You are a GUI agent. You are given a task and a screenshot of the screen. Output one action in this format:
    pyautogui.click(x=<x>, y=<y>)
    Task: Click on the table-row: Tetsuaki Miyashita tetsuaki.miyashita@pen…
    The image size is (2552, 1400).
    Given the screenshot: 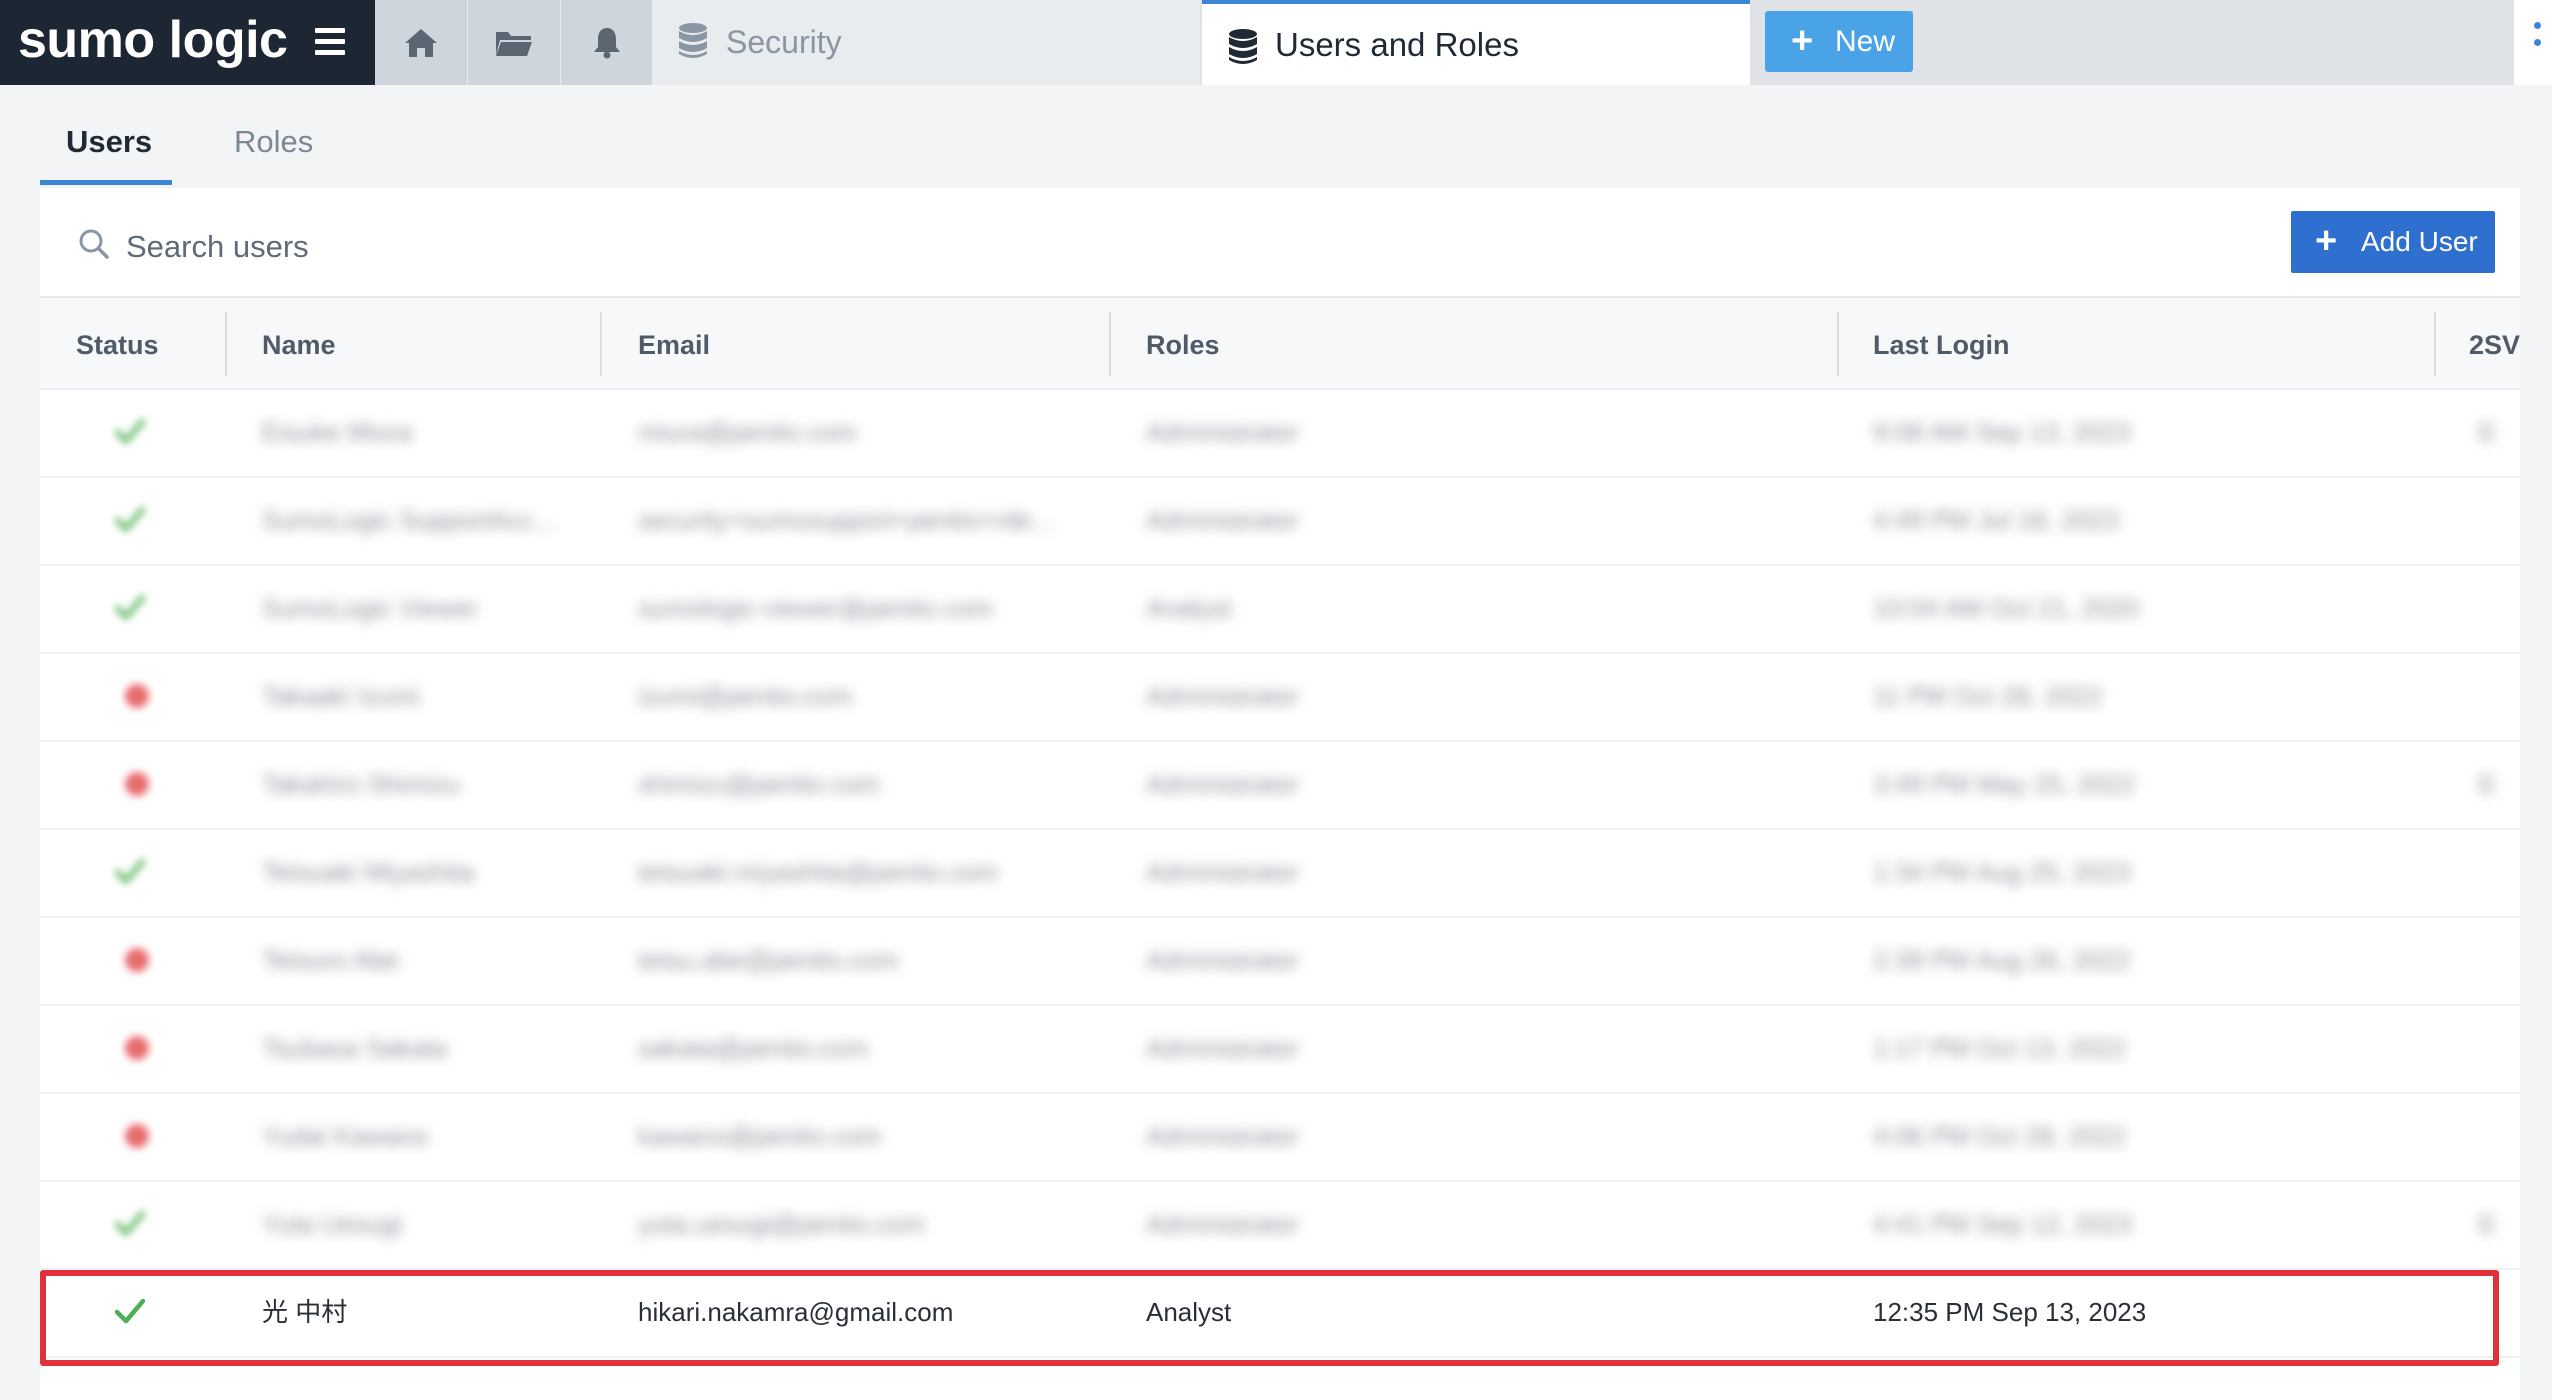 What is the action you would take?
    pyautogui.click(x=1280, y=873)
    